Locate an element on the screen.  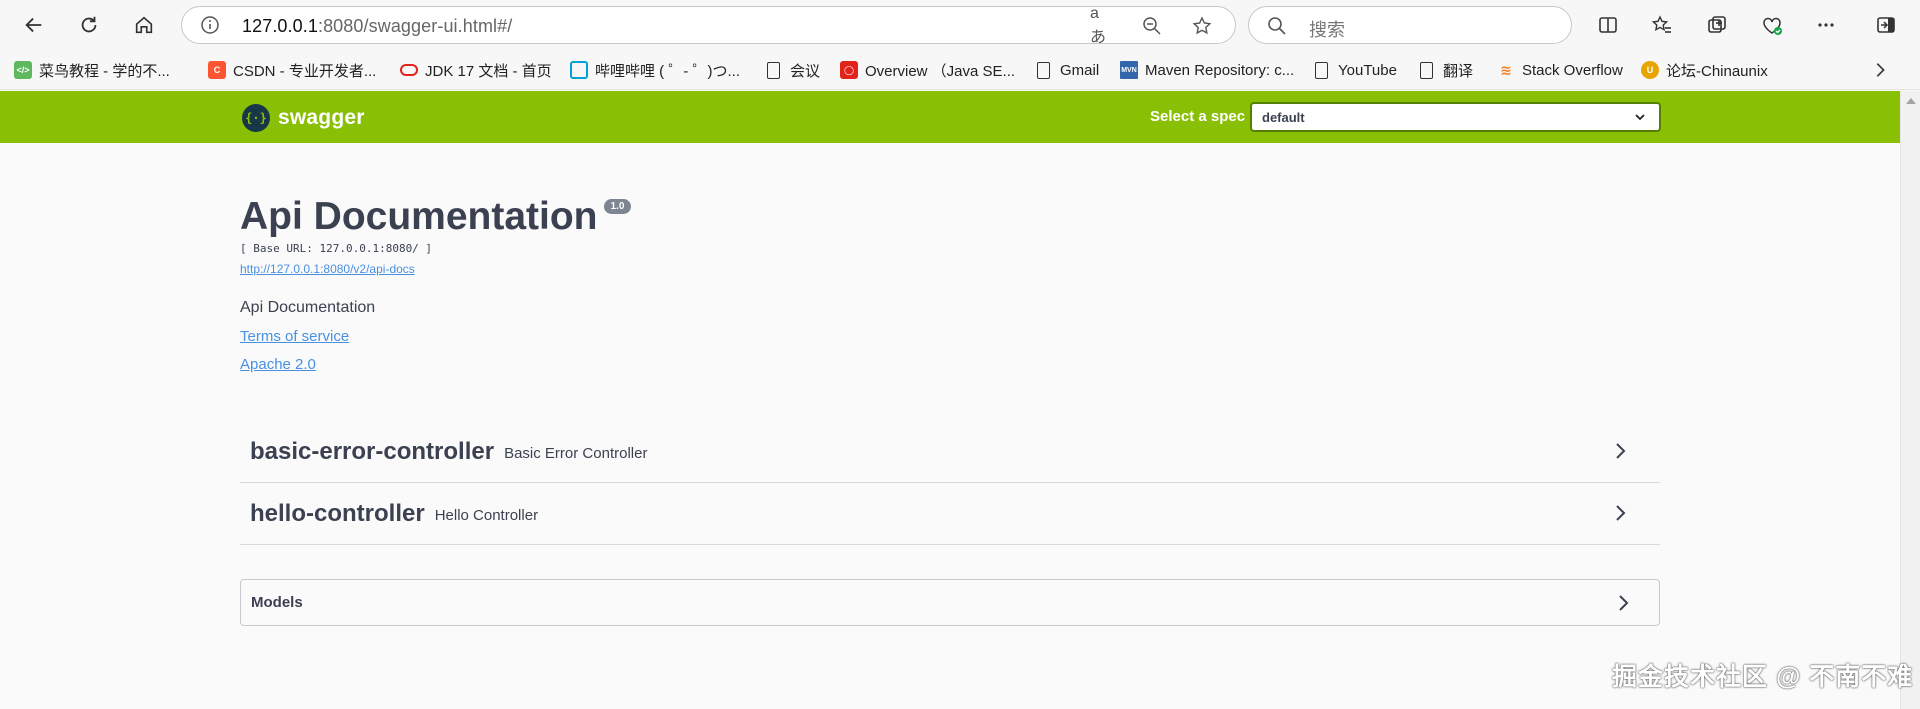
arrow-left-icon is located at coordinates (33, 25).